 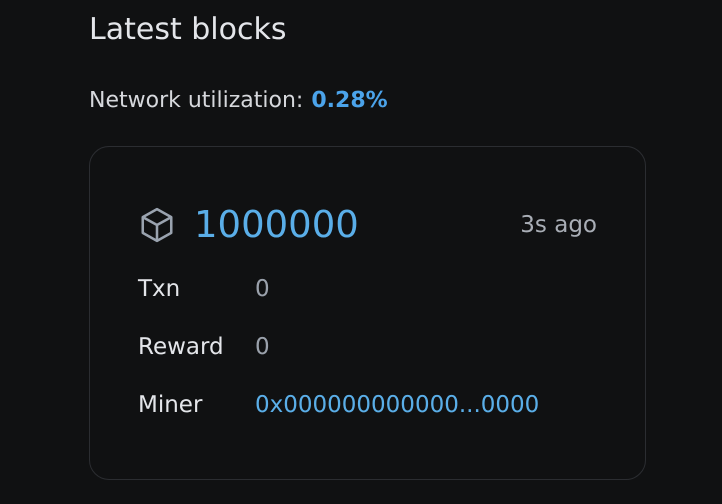 I want to click on block-age: 3s ago, so click(x=558, y=225).